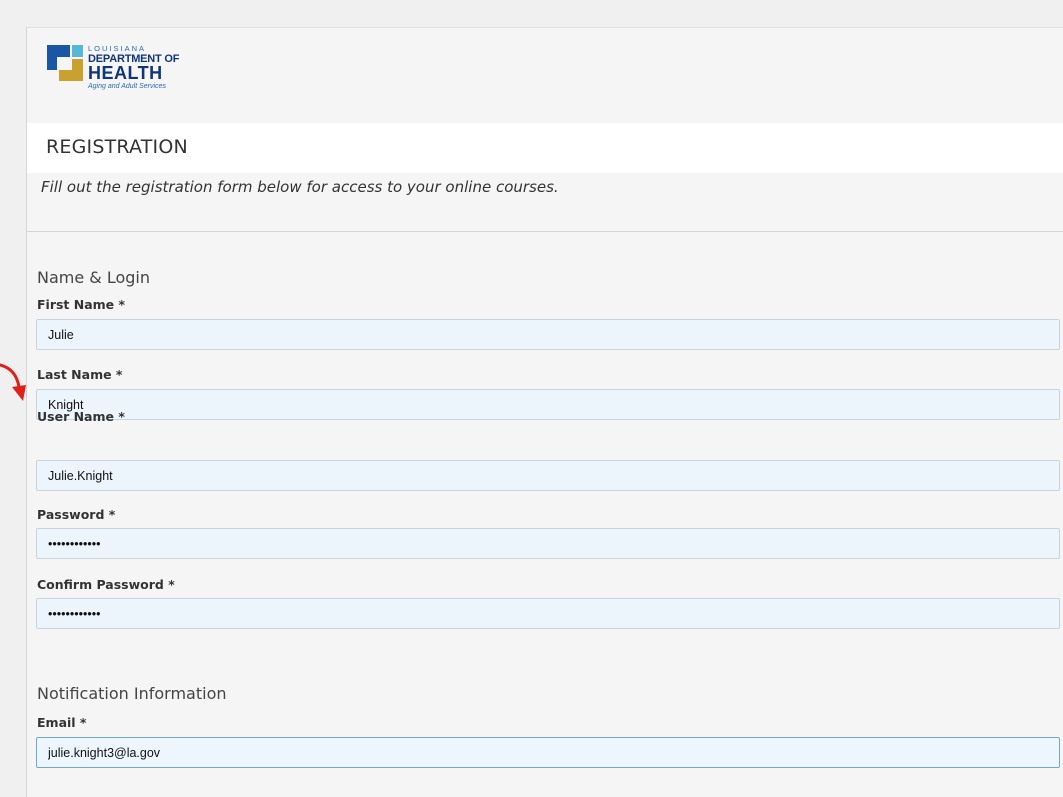  What do you see at coordinates (81, 416) in the screenshot?
I see `user-name-label: User Name *` at bounding box center [81, 416].